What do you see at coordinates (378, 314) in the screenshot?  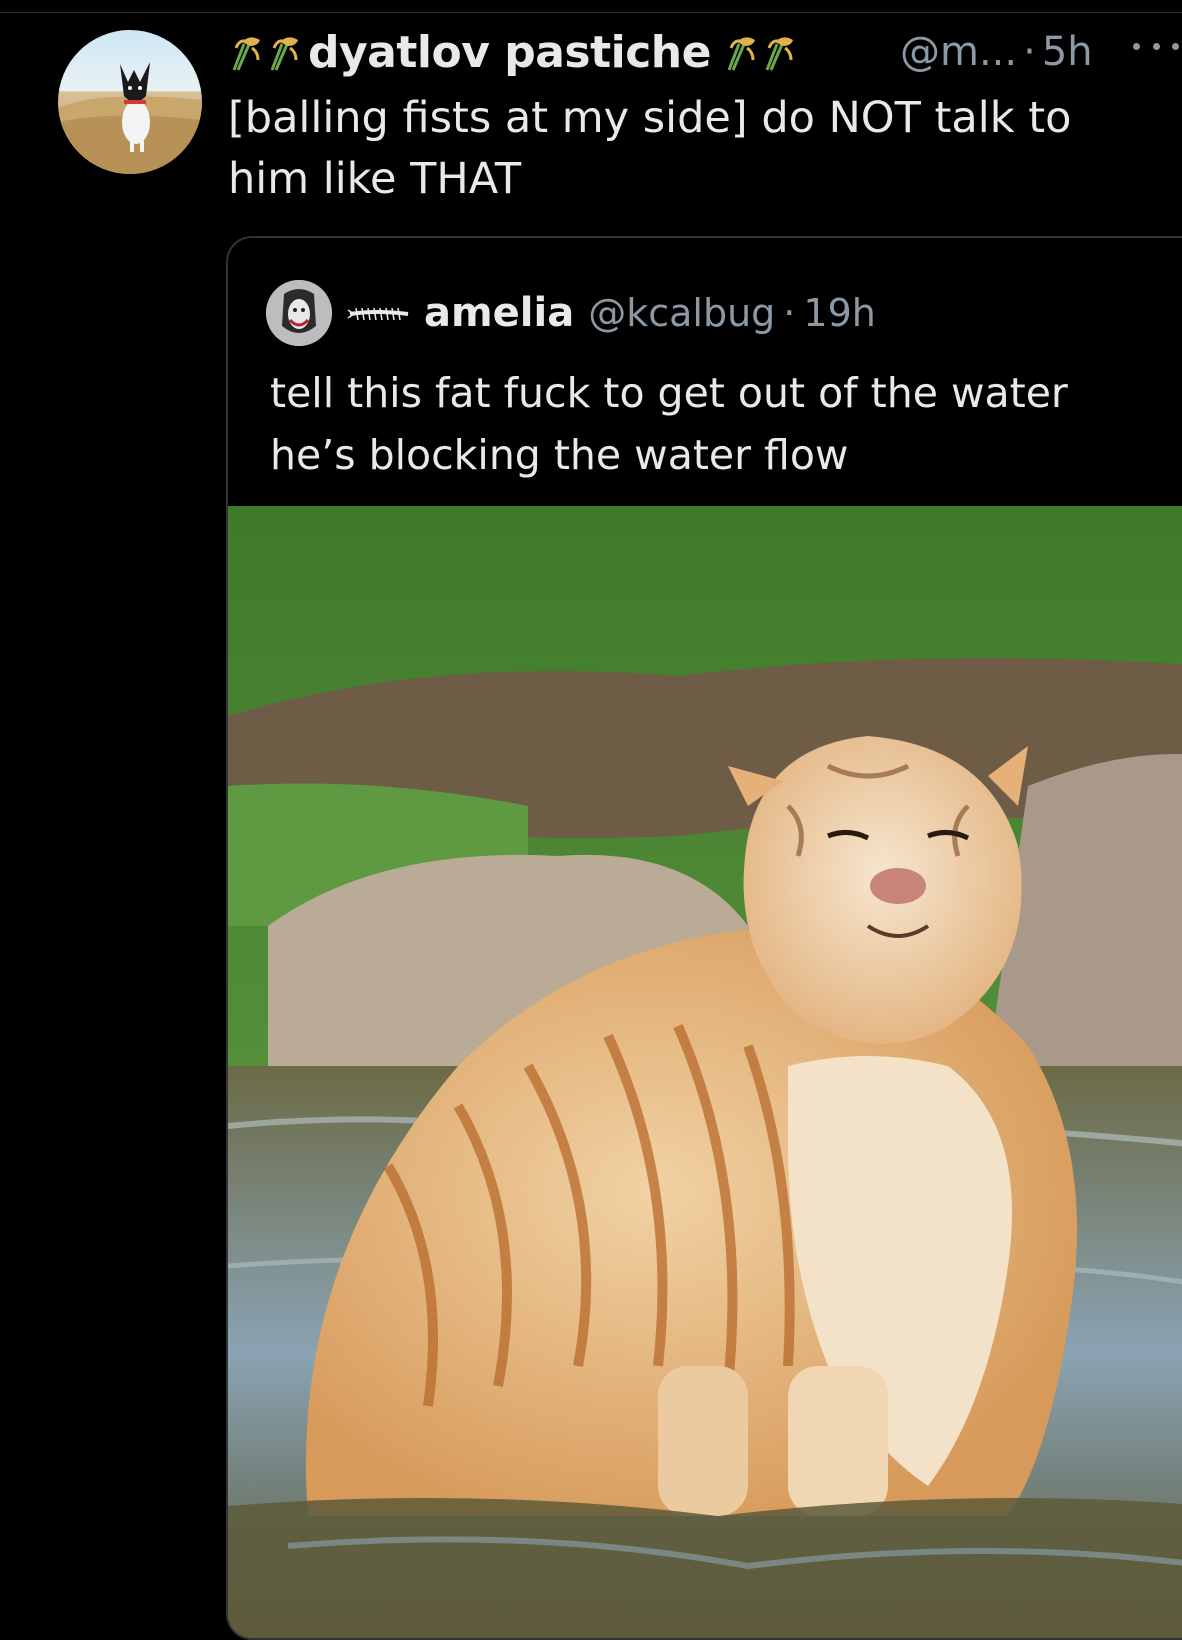 I see `centipede-icon` at bounding box center [378, 314].